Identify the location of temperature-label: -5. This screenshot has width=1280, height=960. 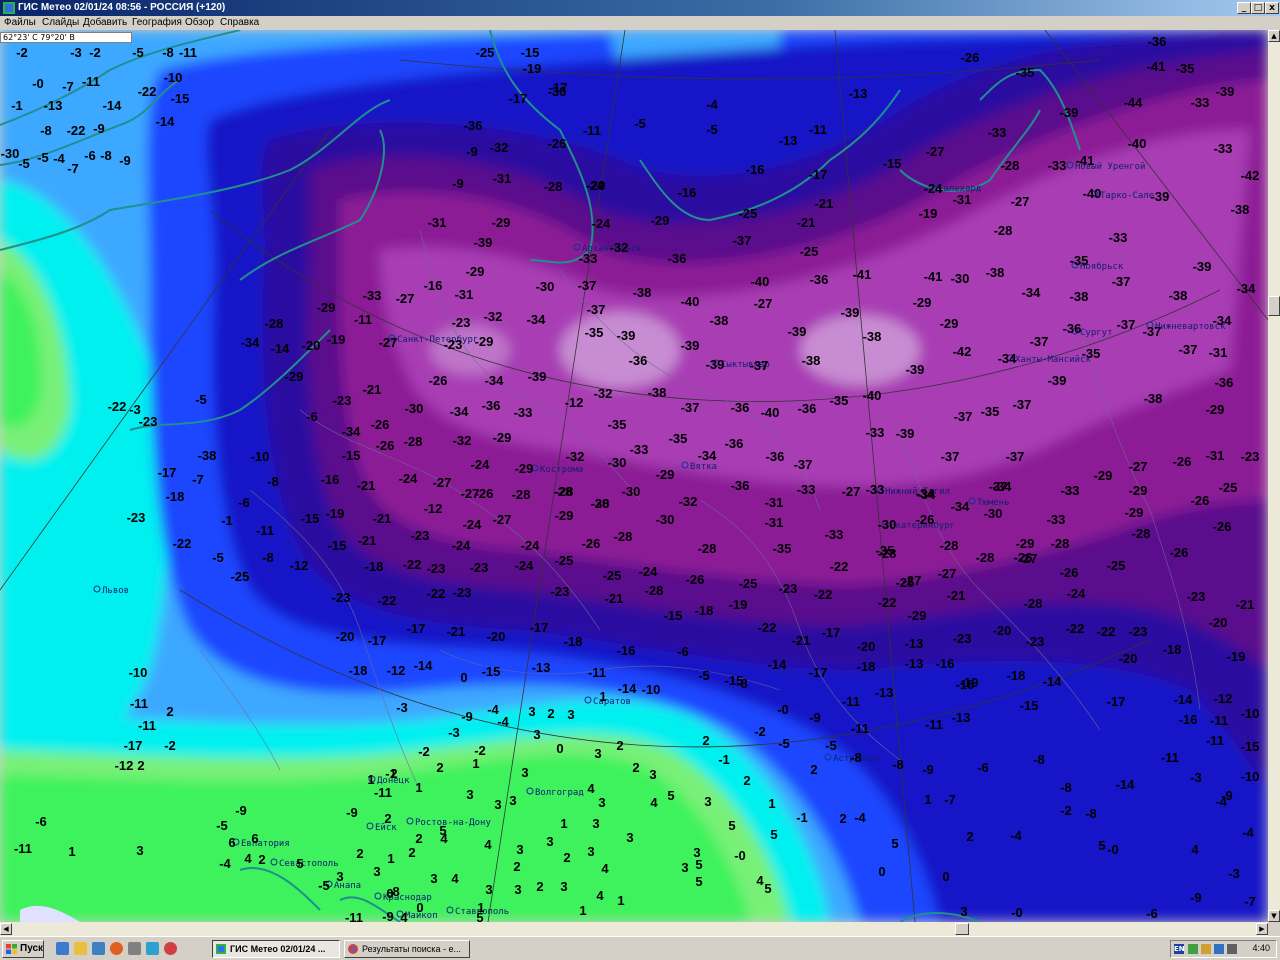
(640, 123).